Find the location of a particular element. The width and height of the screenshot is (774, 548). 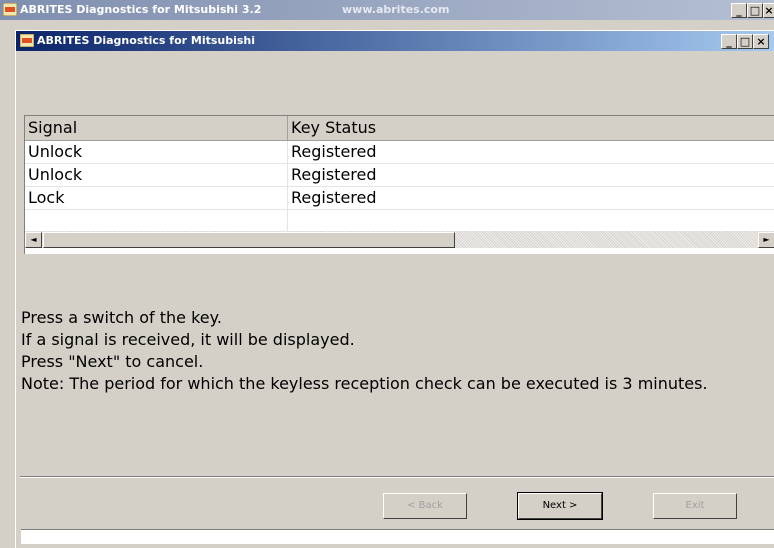

back-button: < Back is located at coordinates (425, 506).